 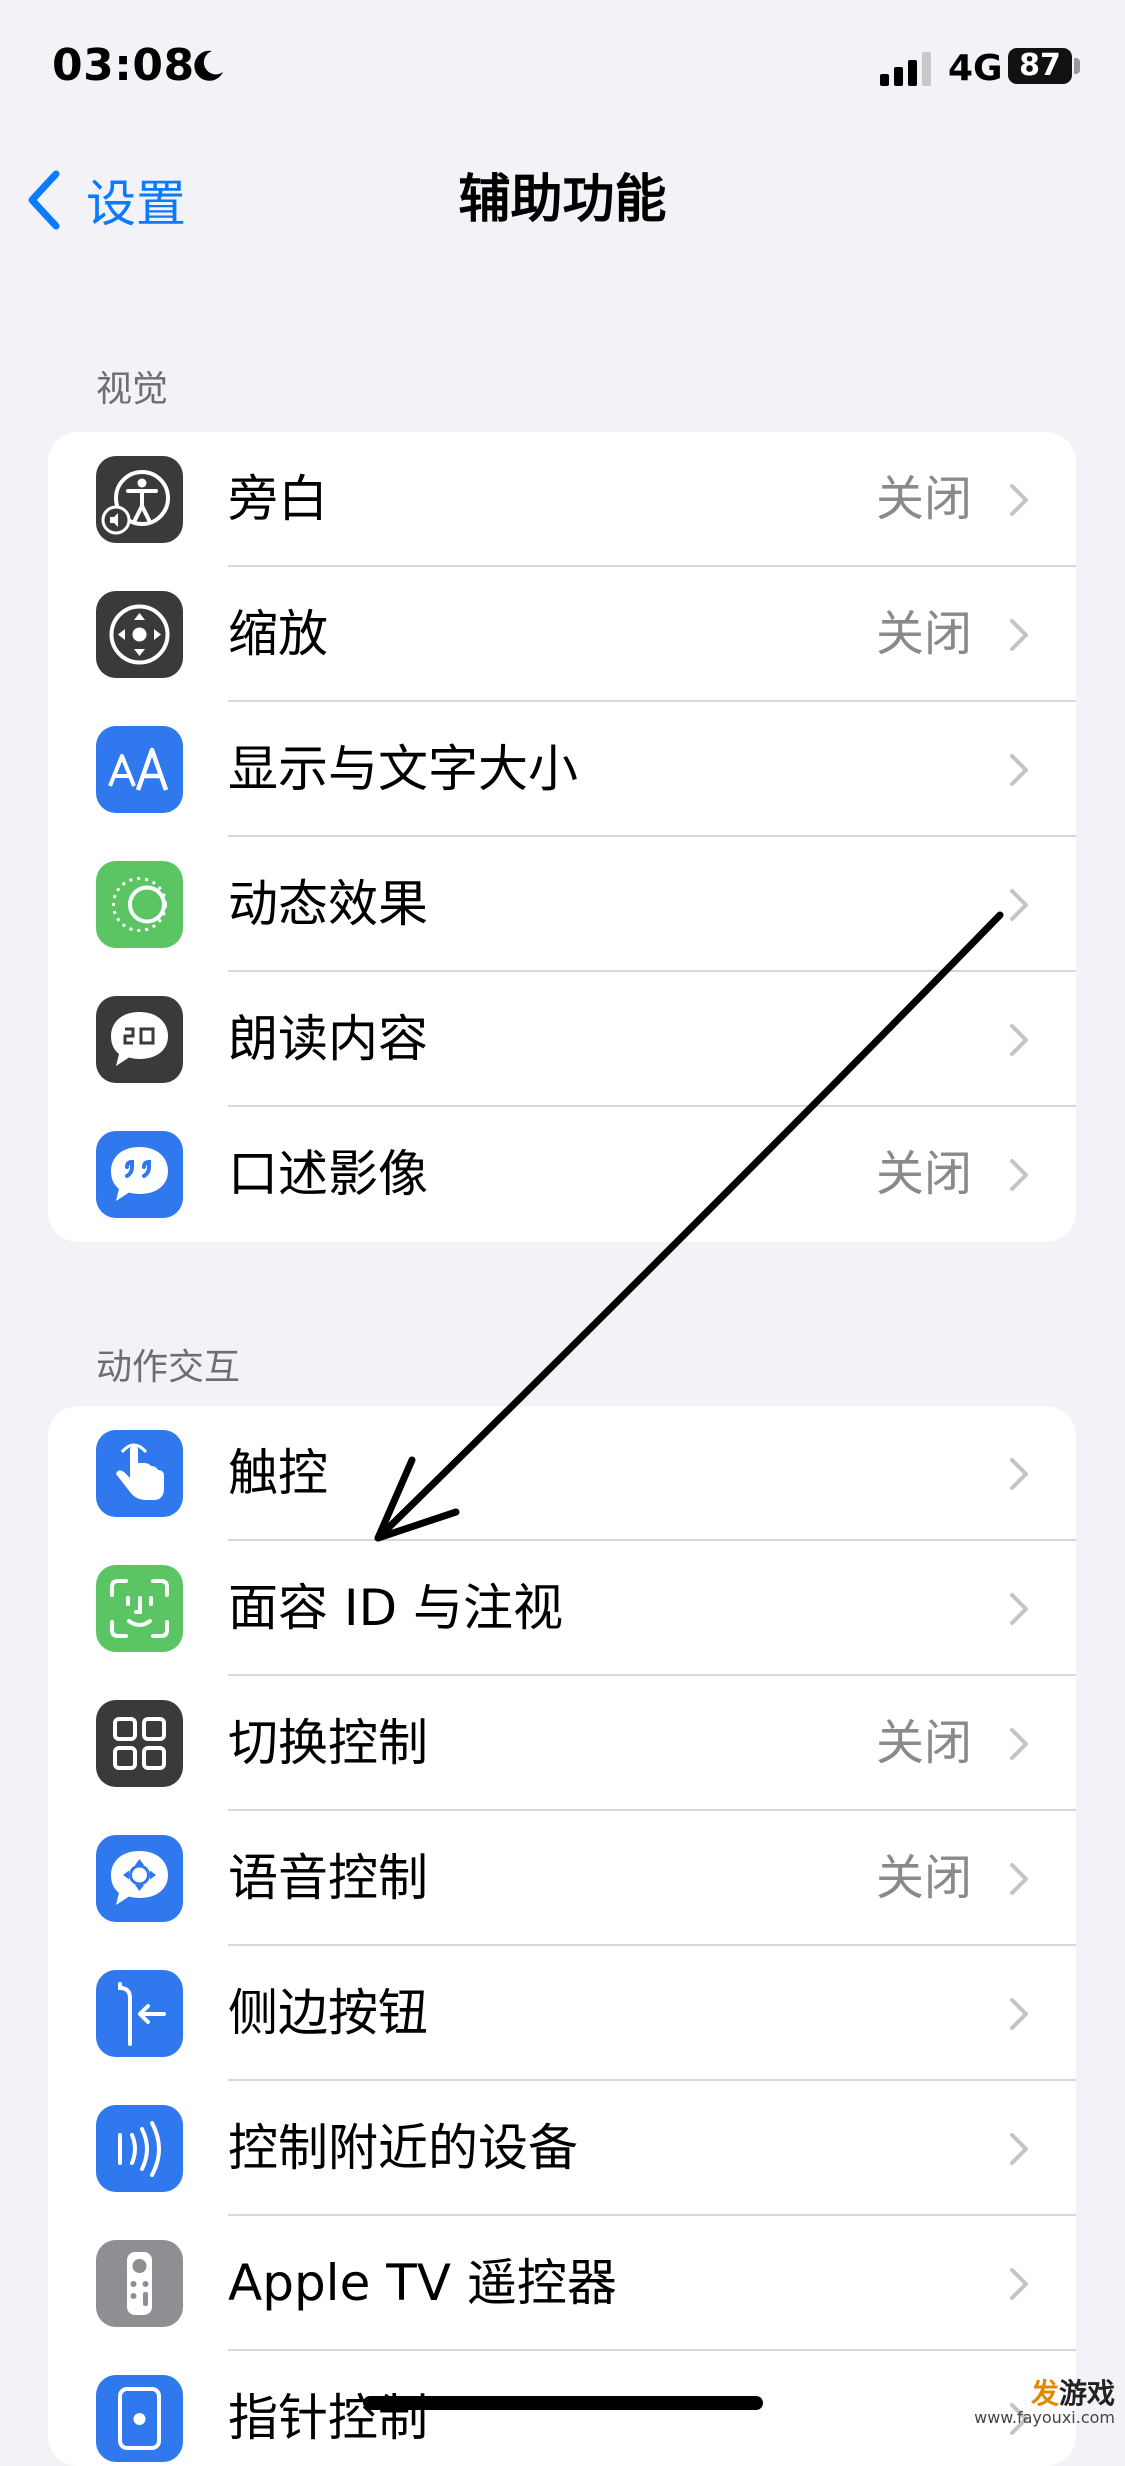 I want to click on watermark: 发游戏 www.fayouxi.com, so click(x=1044, y=2403).